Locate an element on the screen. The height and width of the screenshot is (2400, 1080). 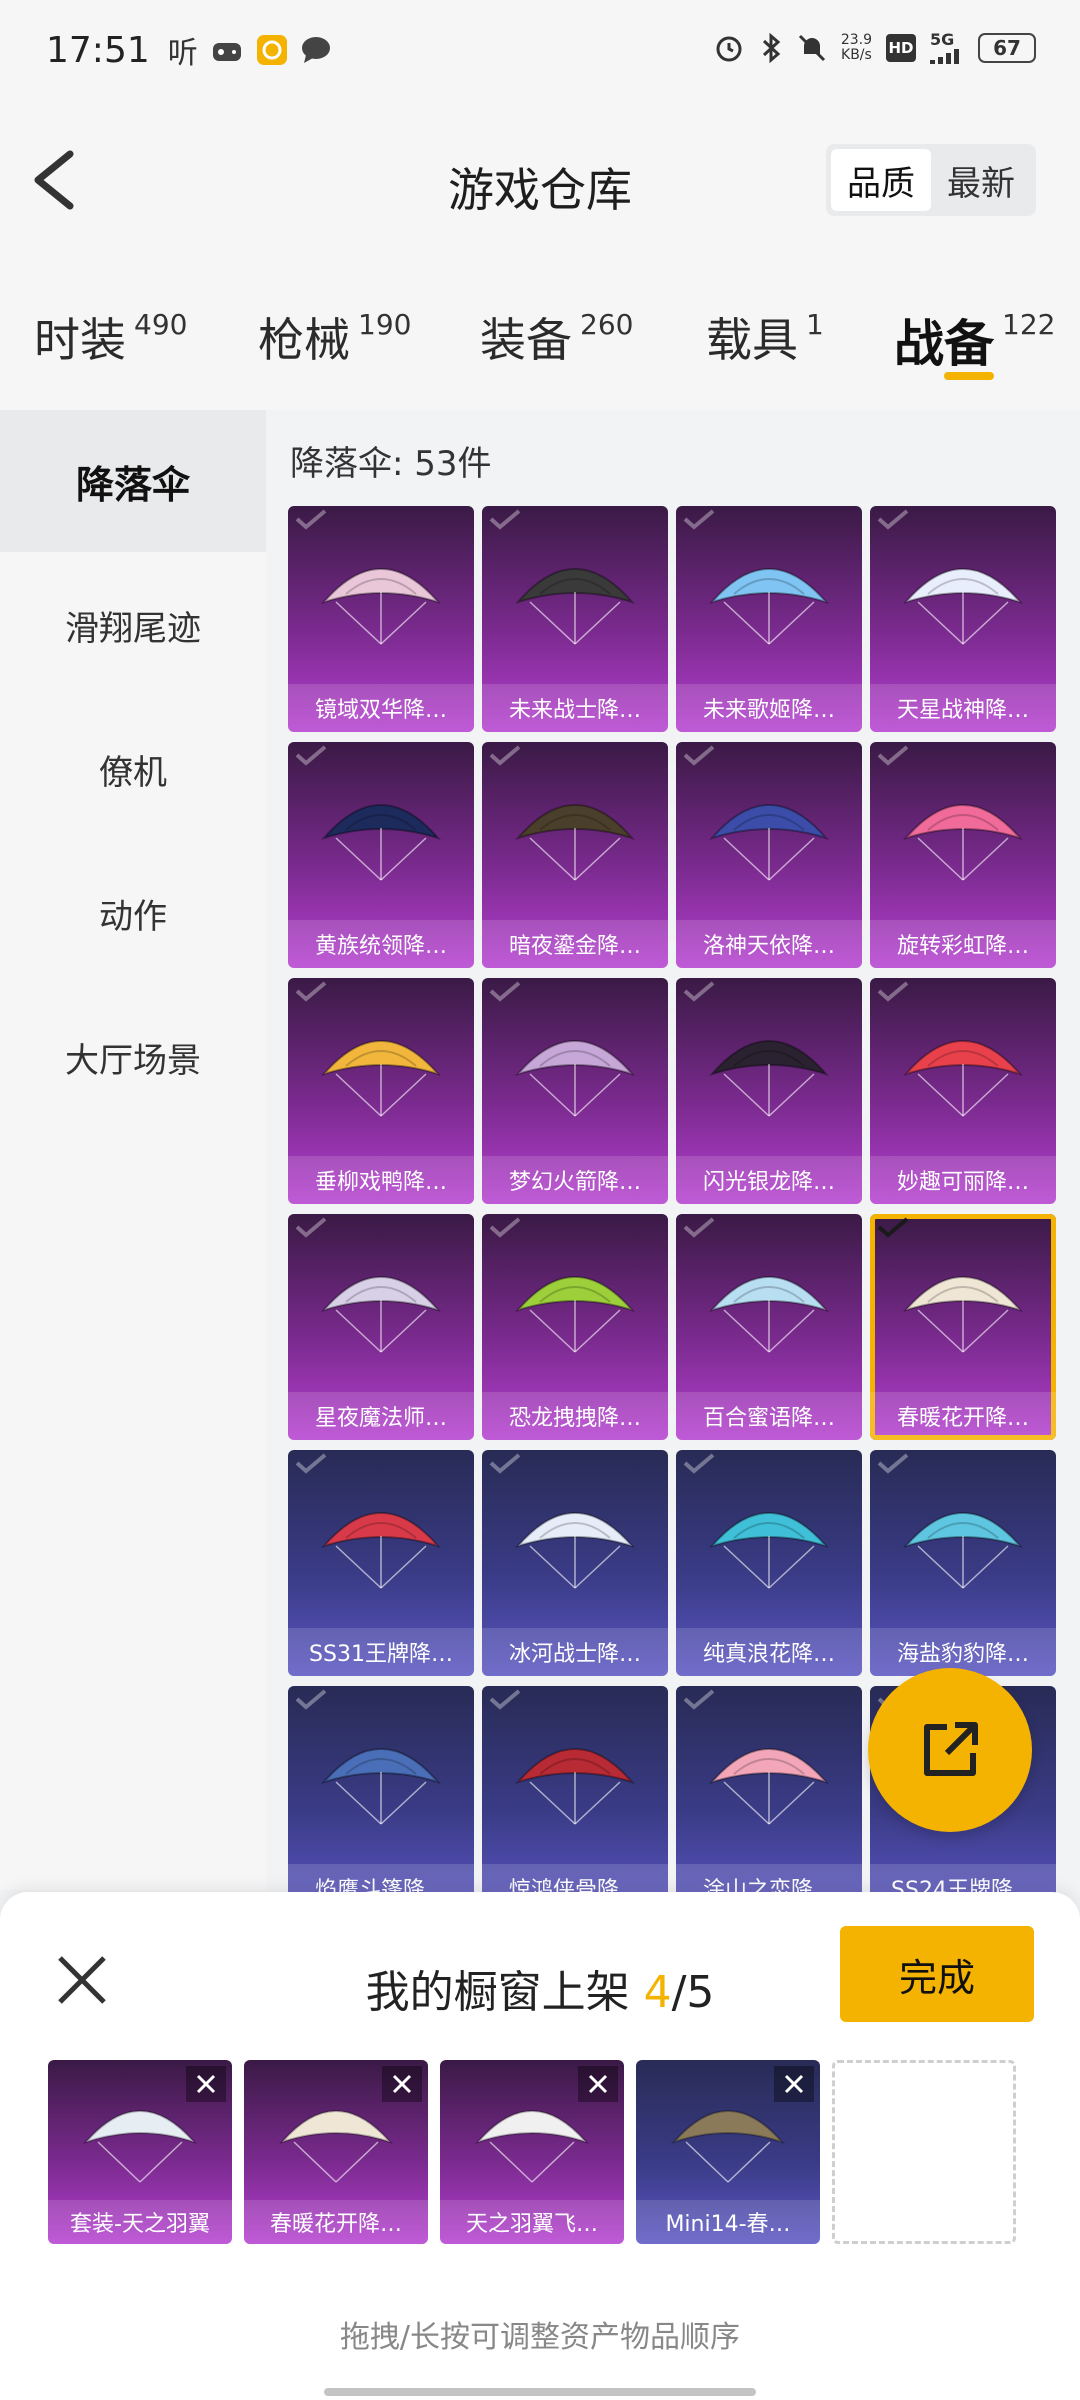
status-bar: 17:51 听 23.9 KB/s HD 5G 67 is located at coordinates (540, 50).